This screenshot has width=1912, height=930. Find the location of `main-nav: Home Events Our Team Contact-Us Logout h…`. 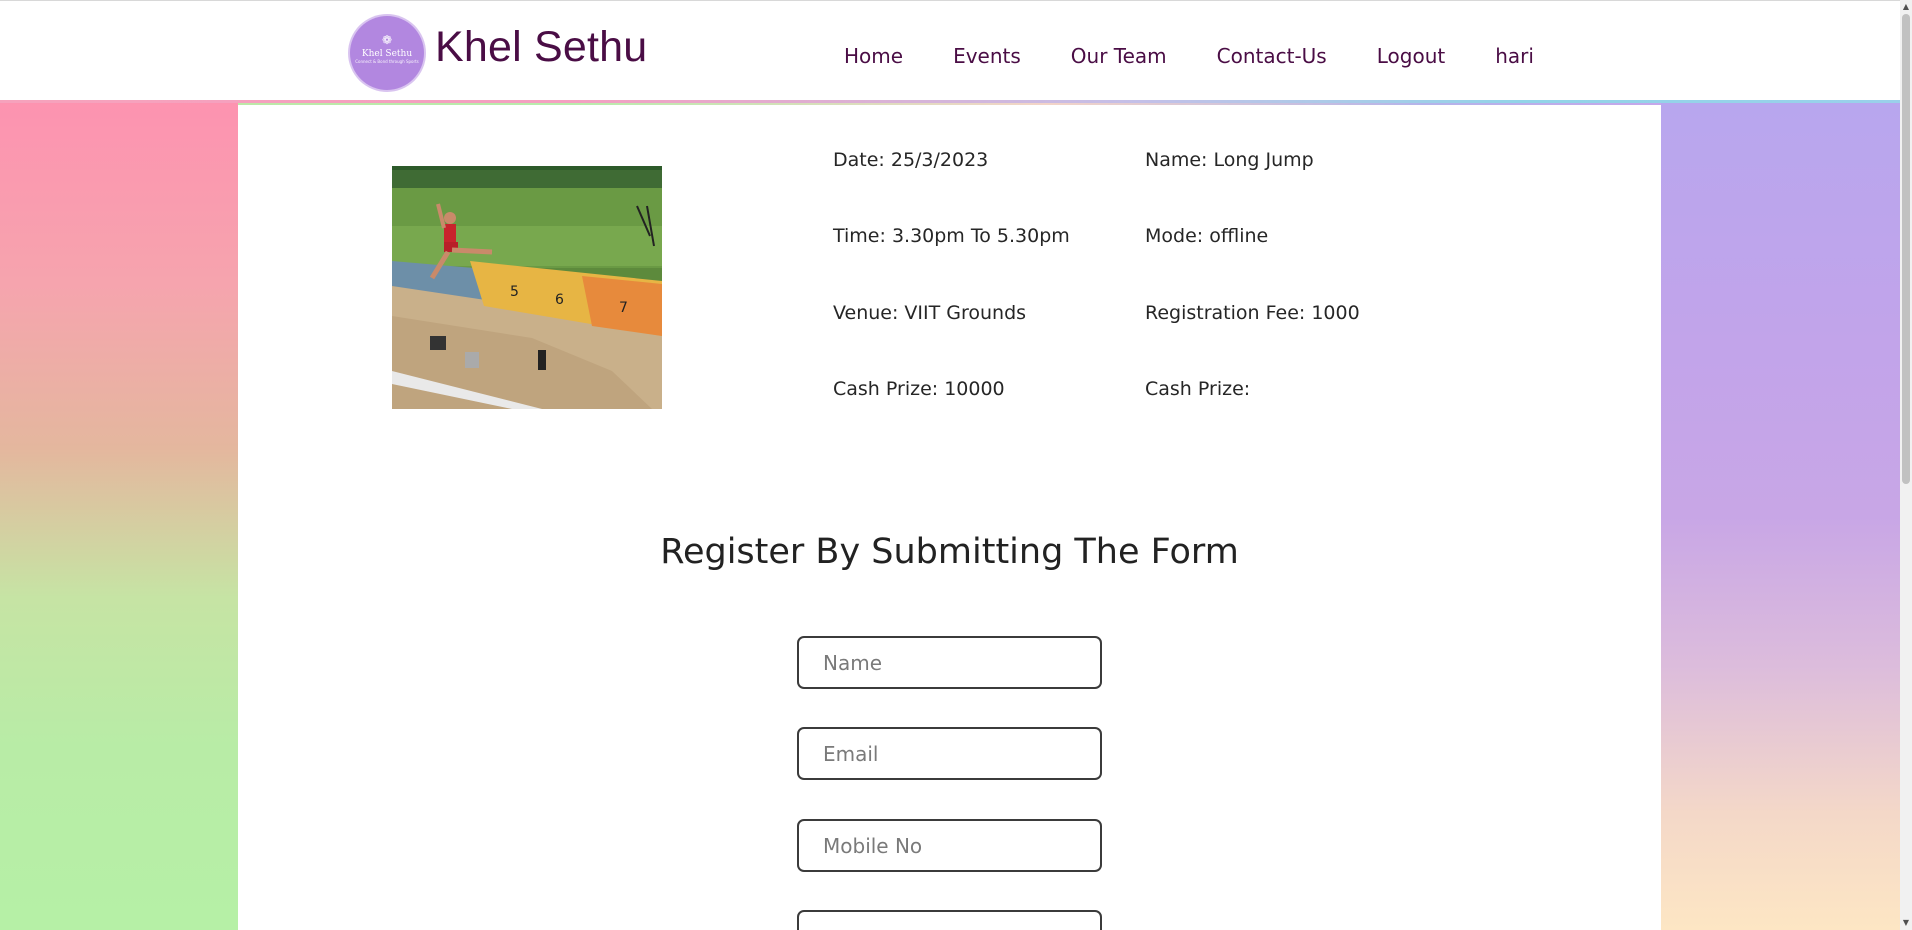

main-nav: Home Events Our Team Contact-Us Logout h… is located at coordinates (1189, 56).